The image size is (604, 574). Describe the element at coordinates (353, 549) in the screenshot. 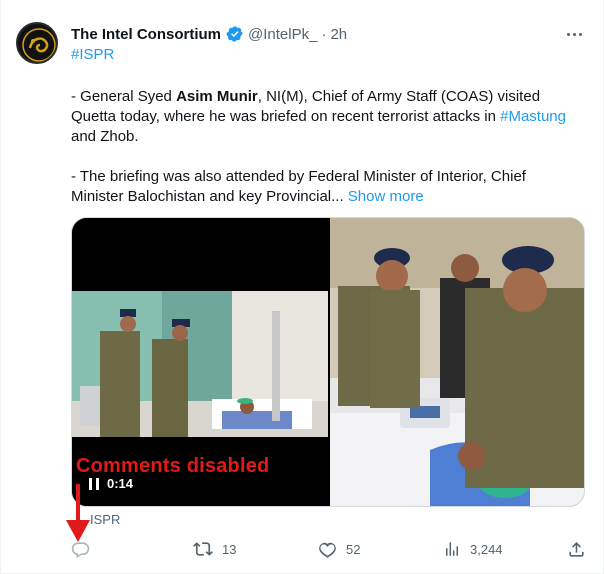

I see `like-count: 52` at that location.